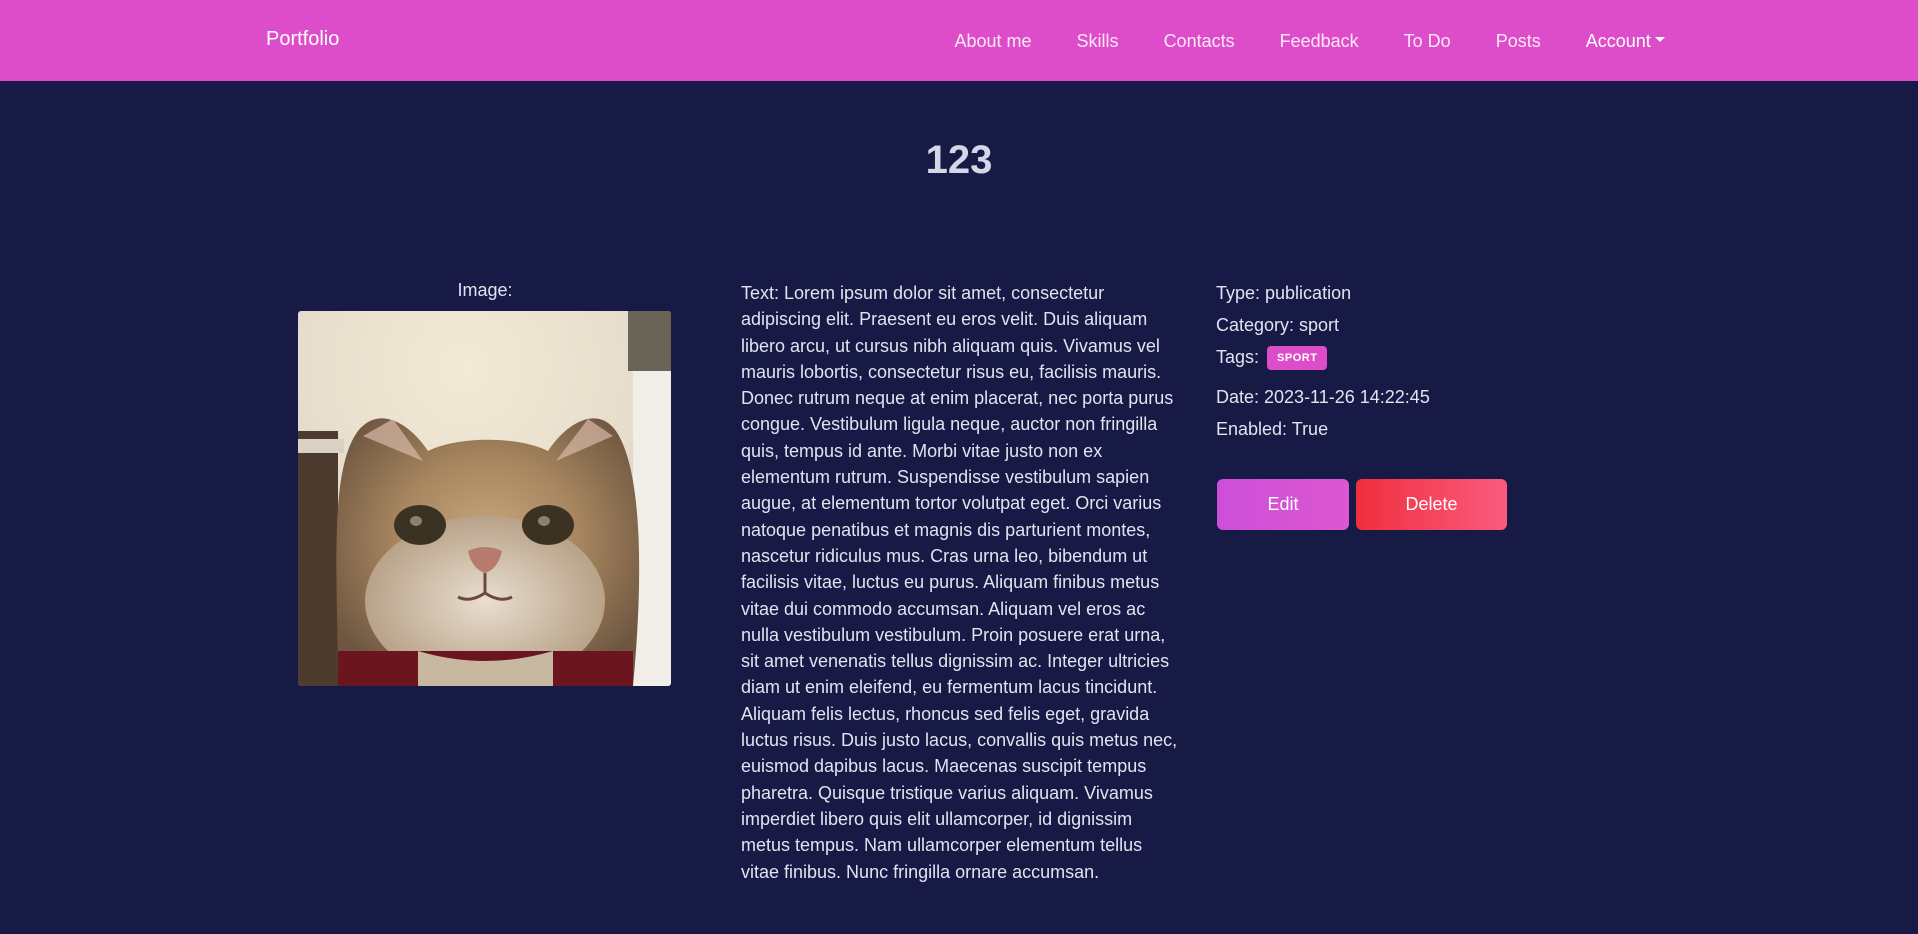  I want to click on post-title: 123, so click(959, 160).